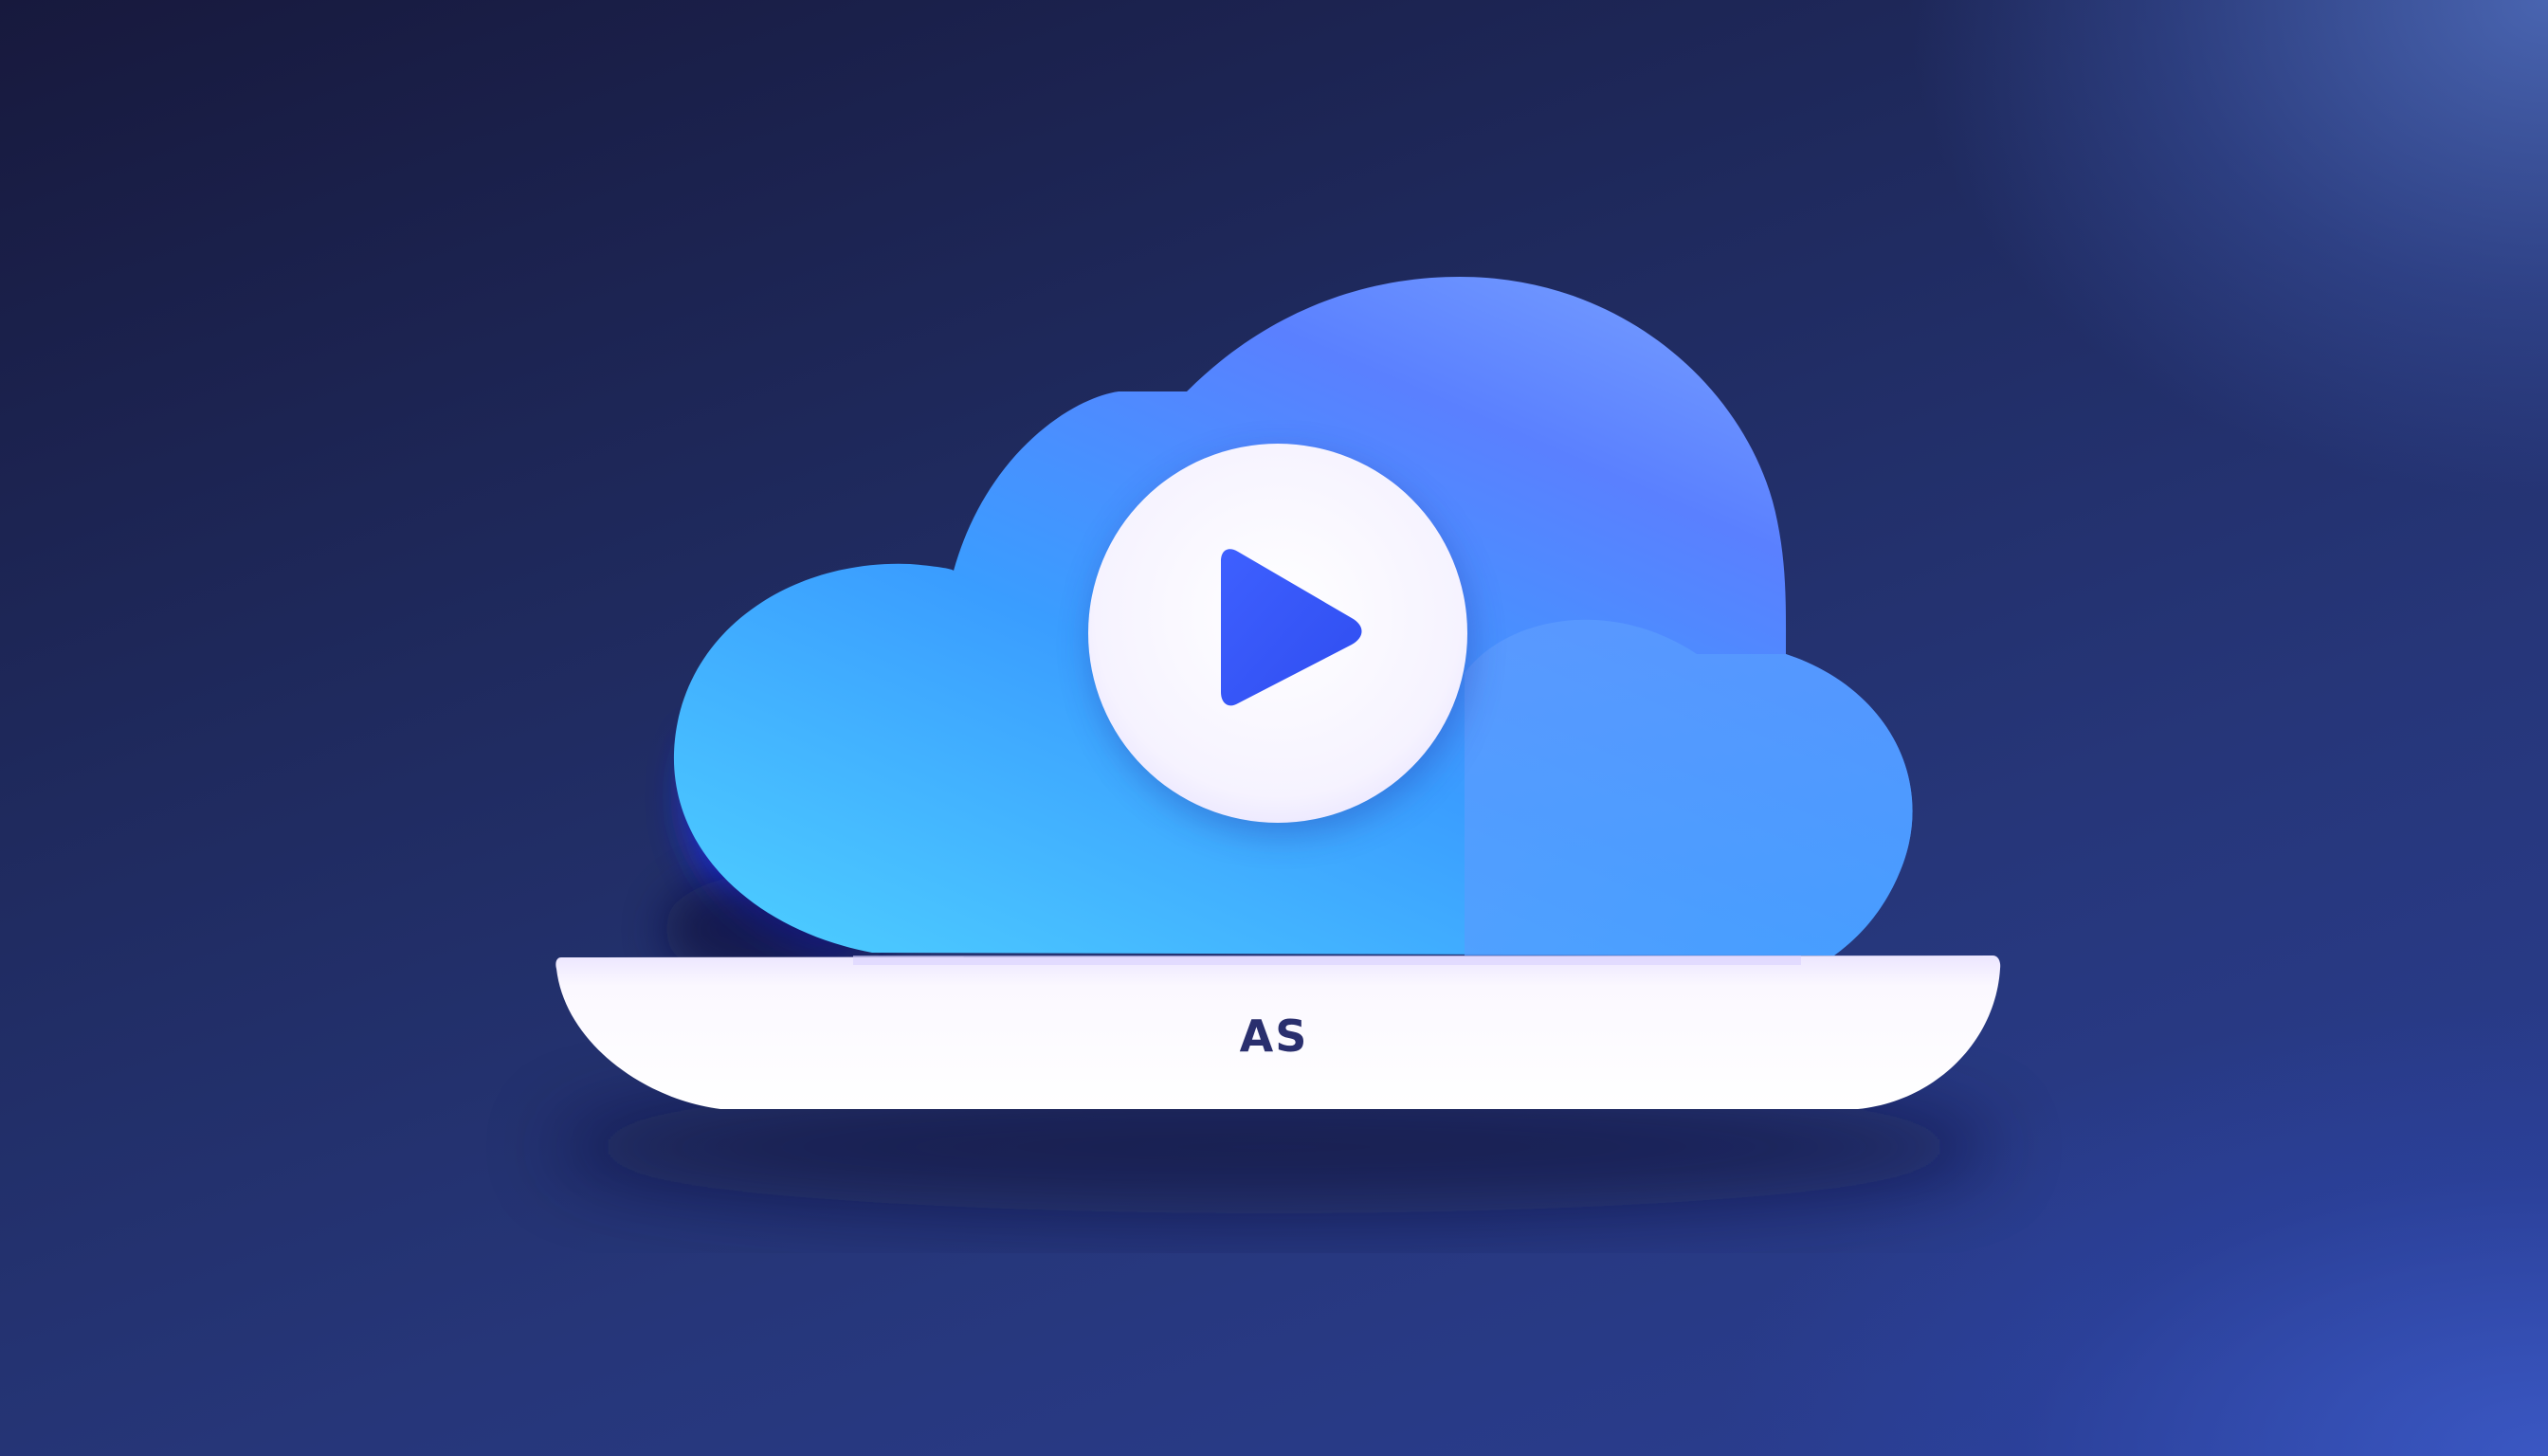  What do you see at coordinates (1274, 1036) in the screenshot?
I see `base-label: AS` at bounding box center [1274, 1036].